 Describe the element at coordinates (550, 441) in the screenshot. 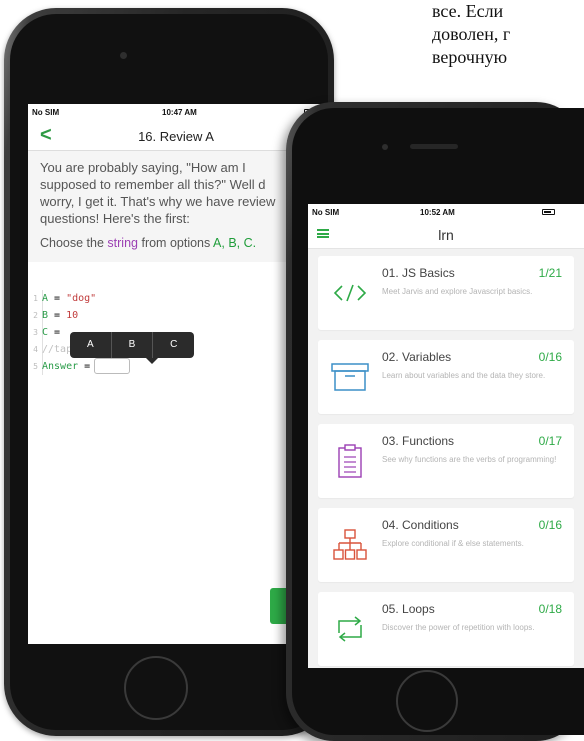

I see `lesson-progress: 0/17` at that location.